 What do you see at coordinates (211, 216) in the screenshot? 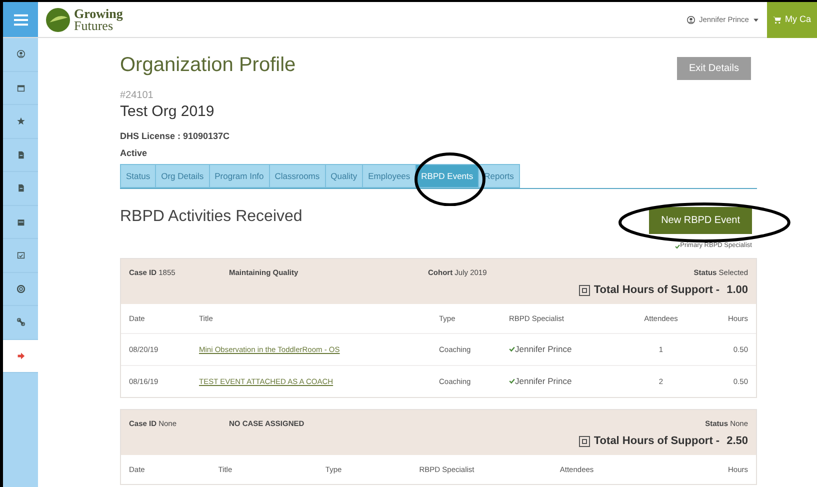
I see `section-title: RBPD Activities Received` at bounding box center [211, 216].